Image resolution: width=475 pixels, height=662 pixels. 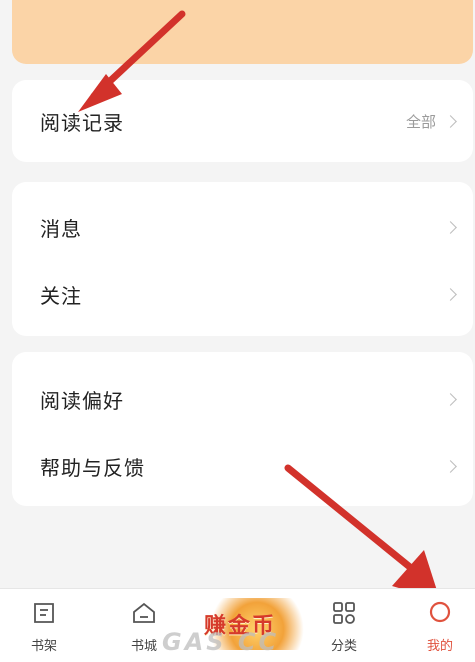 What do you see at coordinates (132, 61) in the screenshot?
I see `annotation-arrow-top` at bounding box center [132, 61].